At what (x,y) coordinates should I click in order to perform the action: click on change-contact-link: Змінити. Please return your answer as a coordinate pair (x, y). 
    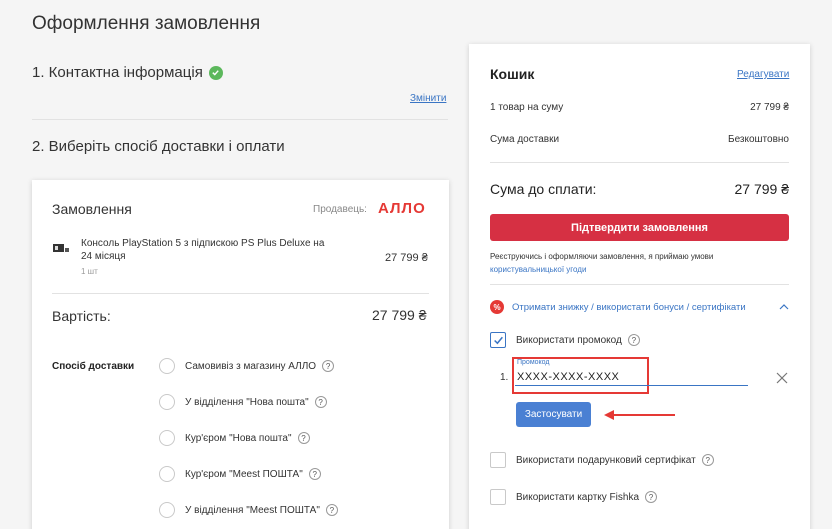
    Looking at the image, I should click on (428, 98).